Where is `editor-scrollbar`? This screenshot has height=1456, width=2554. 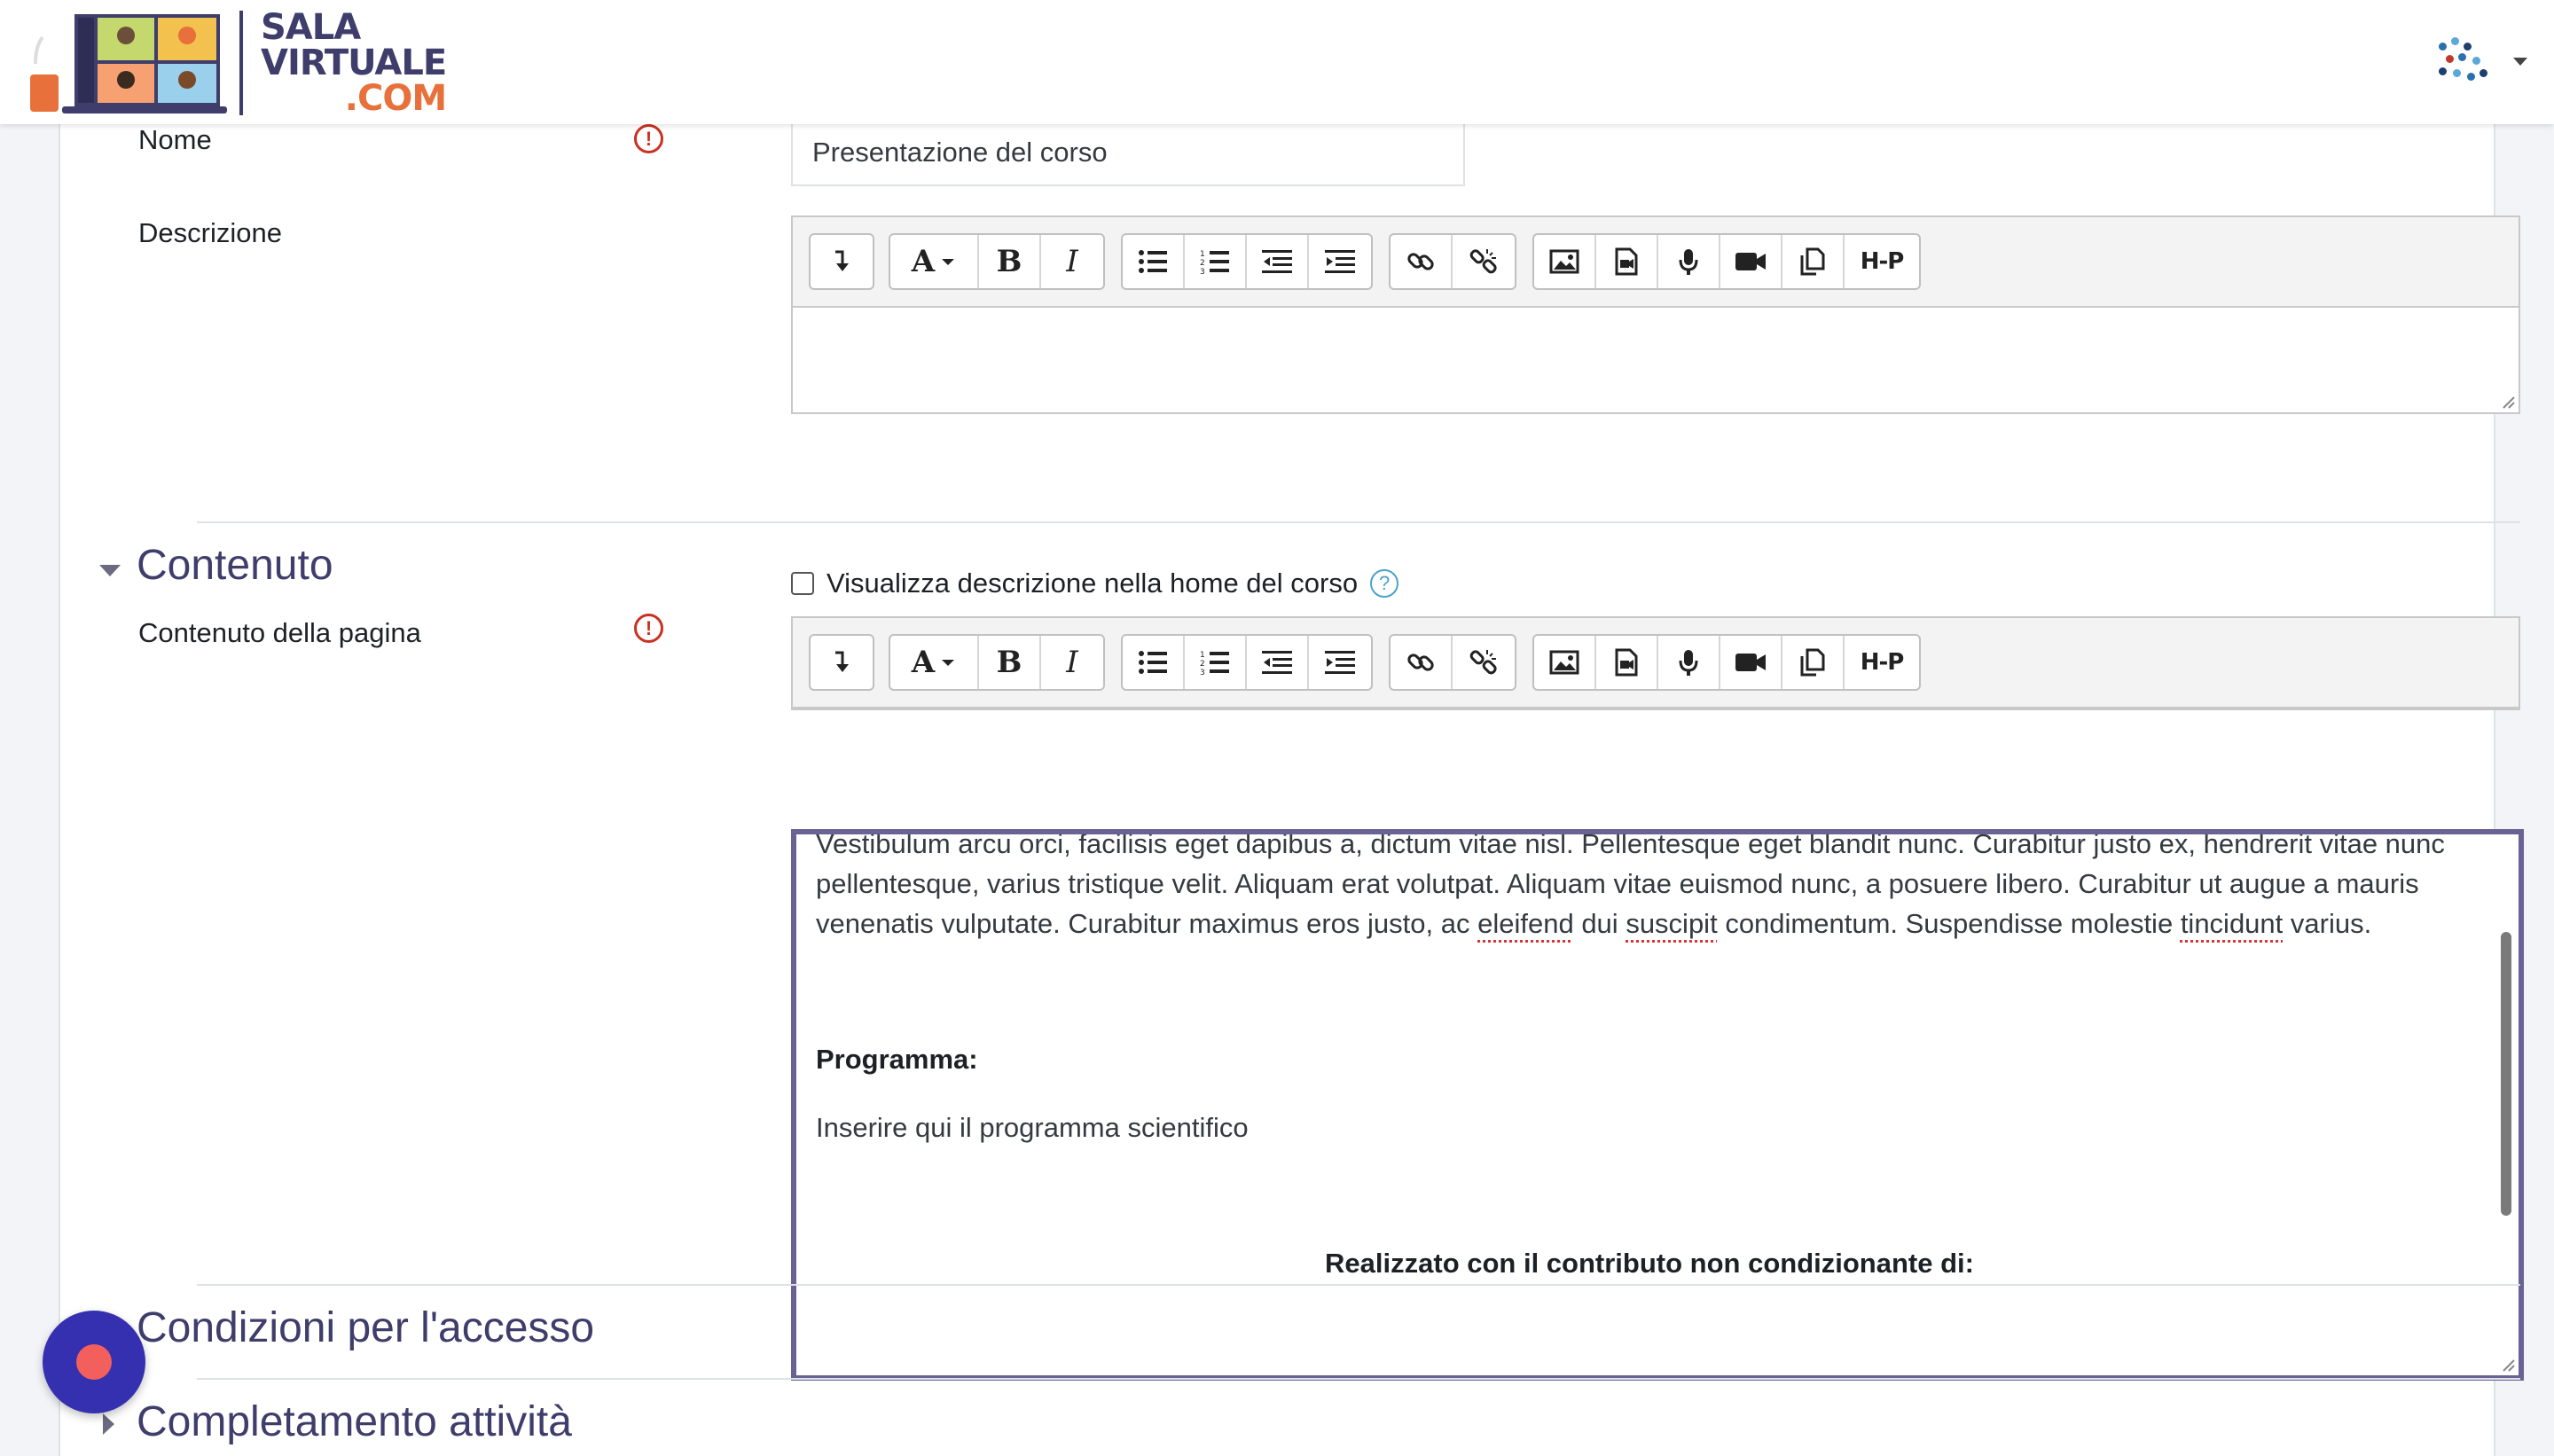 editor-scrollbar is located at coordinates (2506, 1074).